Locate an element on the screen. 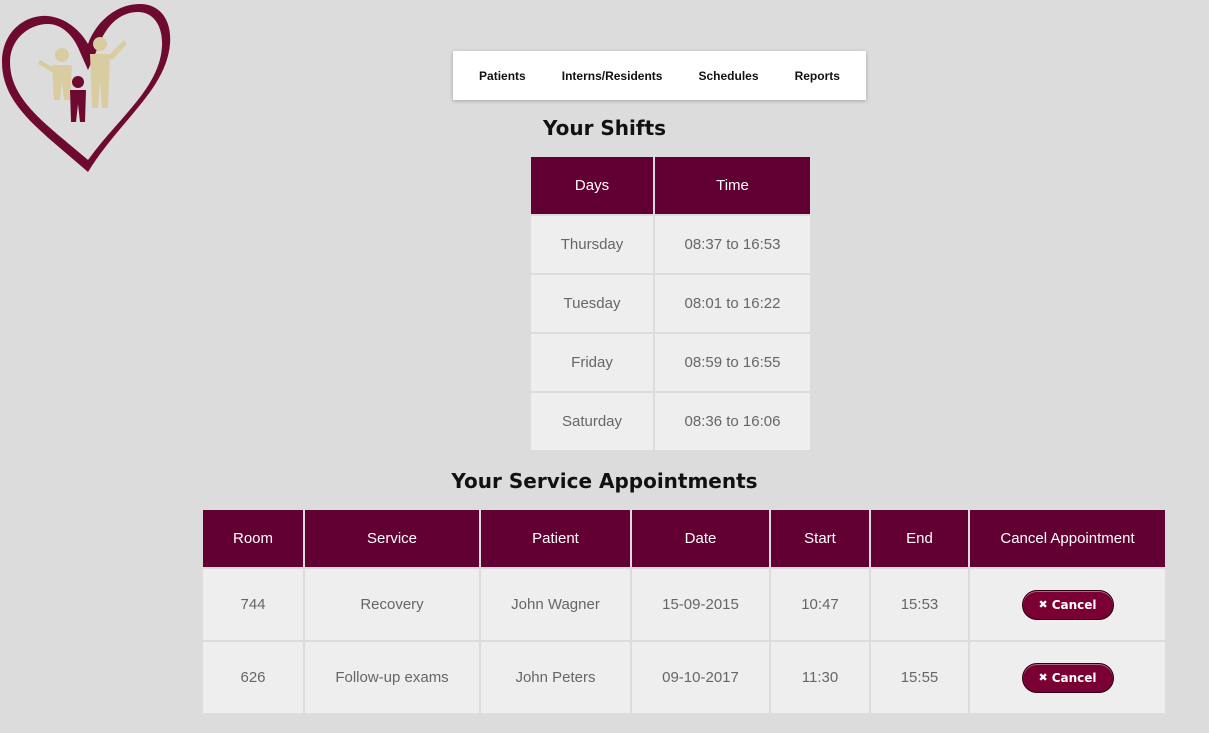 Image resolution: width=1209 pixels, height=733 pixels. shifts-title: Your Shifts is located at coordinates (604, 128).